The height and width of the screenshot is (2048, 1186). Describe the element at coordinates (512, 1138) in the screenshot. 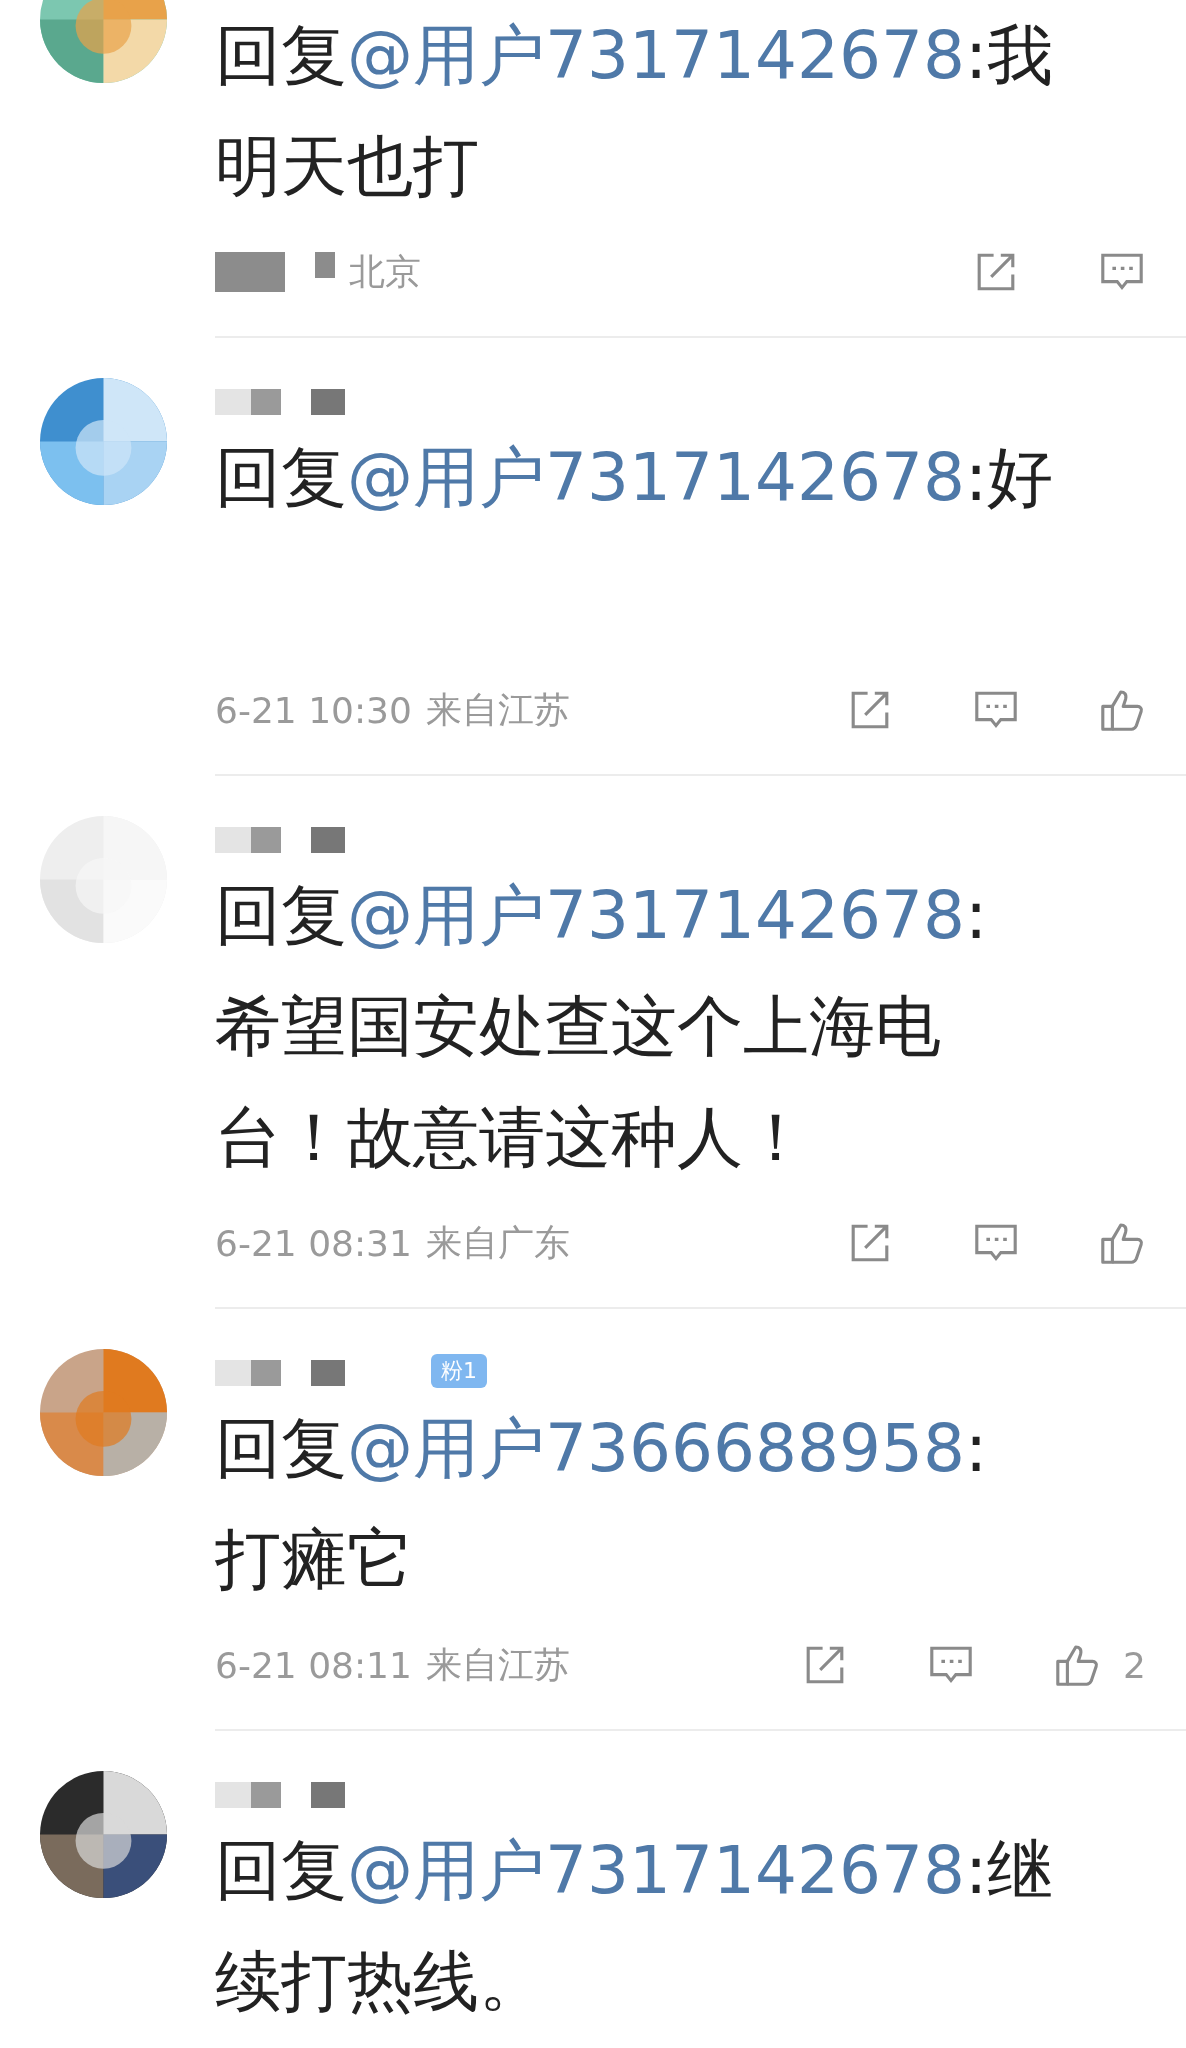

I see `reply-text: 台！故意请这种人！` at that location.